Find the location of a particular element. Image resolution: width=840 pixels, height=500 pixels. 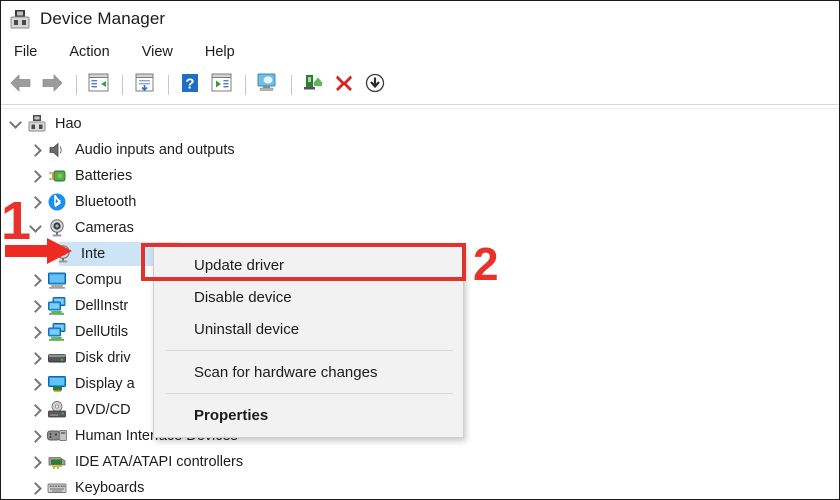

tree-item-label: Keyboards is located at coordinates (110, 488).